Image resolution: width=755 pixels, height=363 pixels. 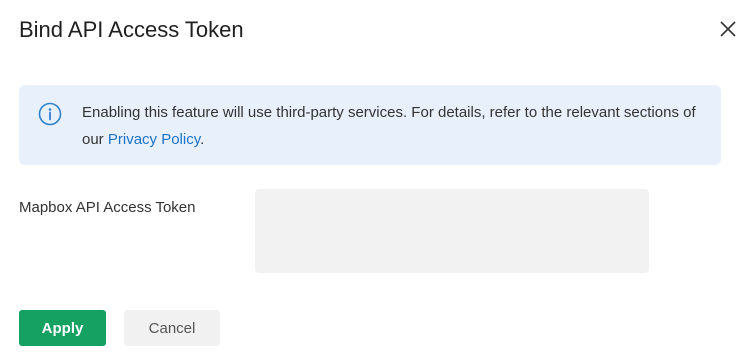 I want to click on apply-button: Apply, so click(x=62, y=328).